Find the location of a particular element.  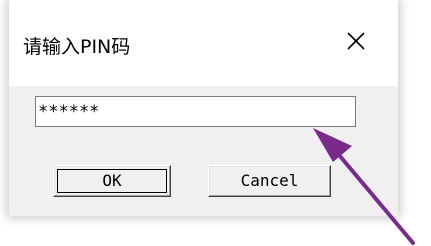

close-button is located at coordinates (356, 41).